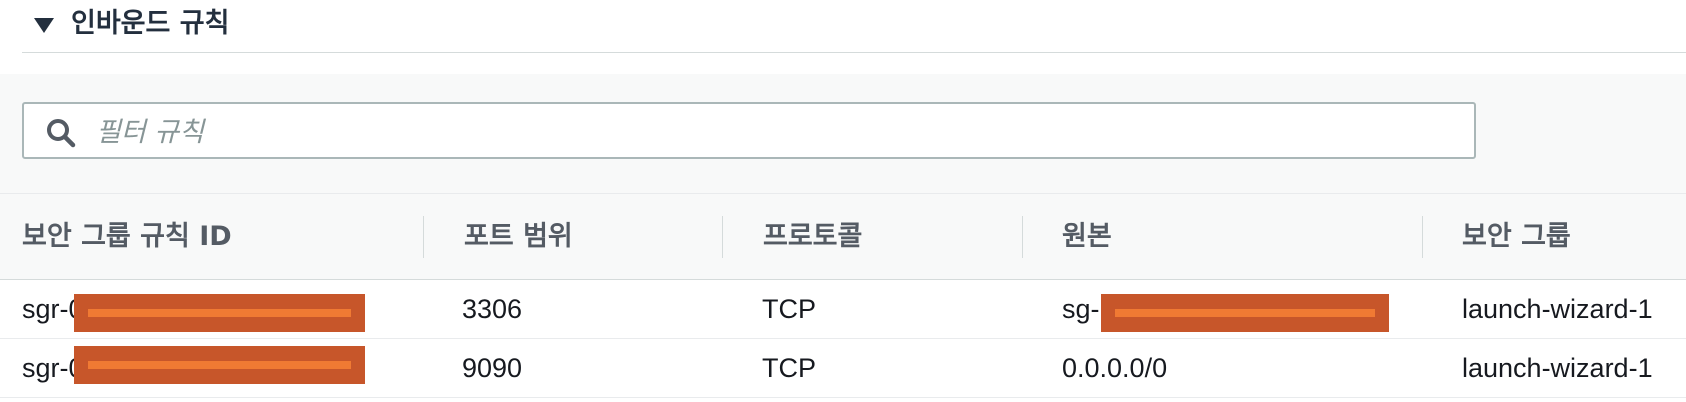 Image resolution: width=1686 pixels, height=402 pixels. I want to click on table-row: sgr-0 9090 TCP 0.0.0.0/0 launch-wizard-1, so click(843, 368).